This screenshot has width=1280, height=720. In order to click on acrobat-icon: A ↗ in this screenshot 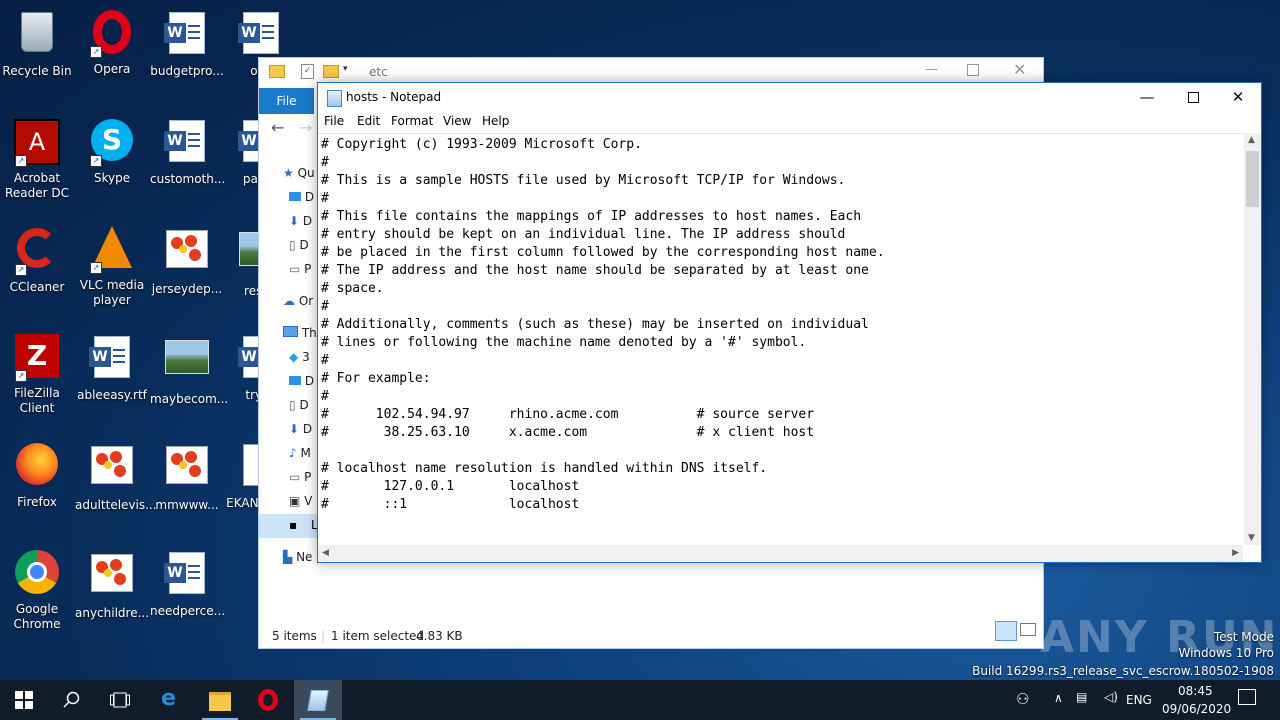, I will do `click(37, 143)`.